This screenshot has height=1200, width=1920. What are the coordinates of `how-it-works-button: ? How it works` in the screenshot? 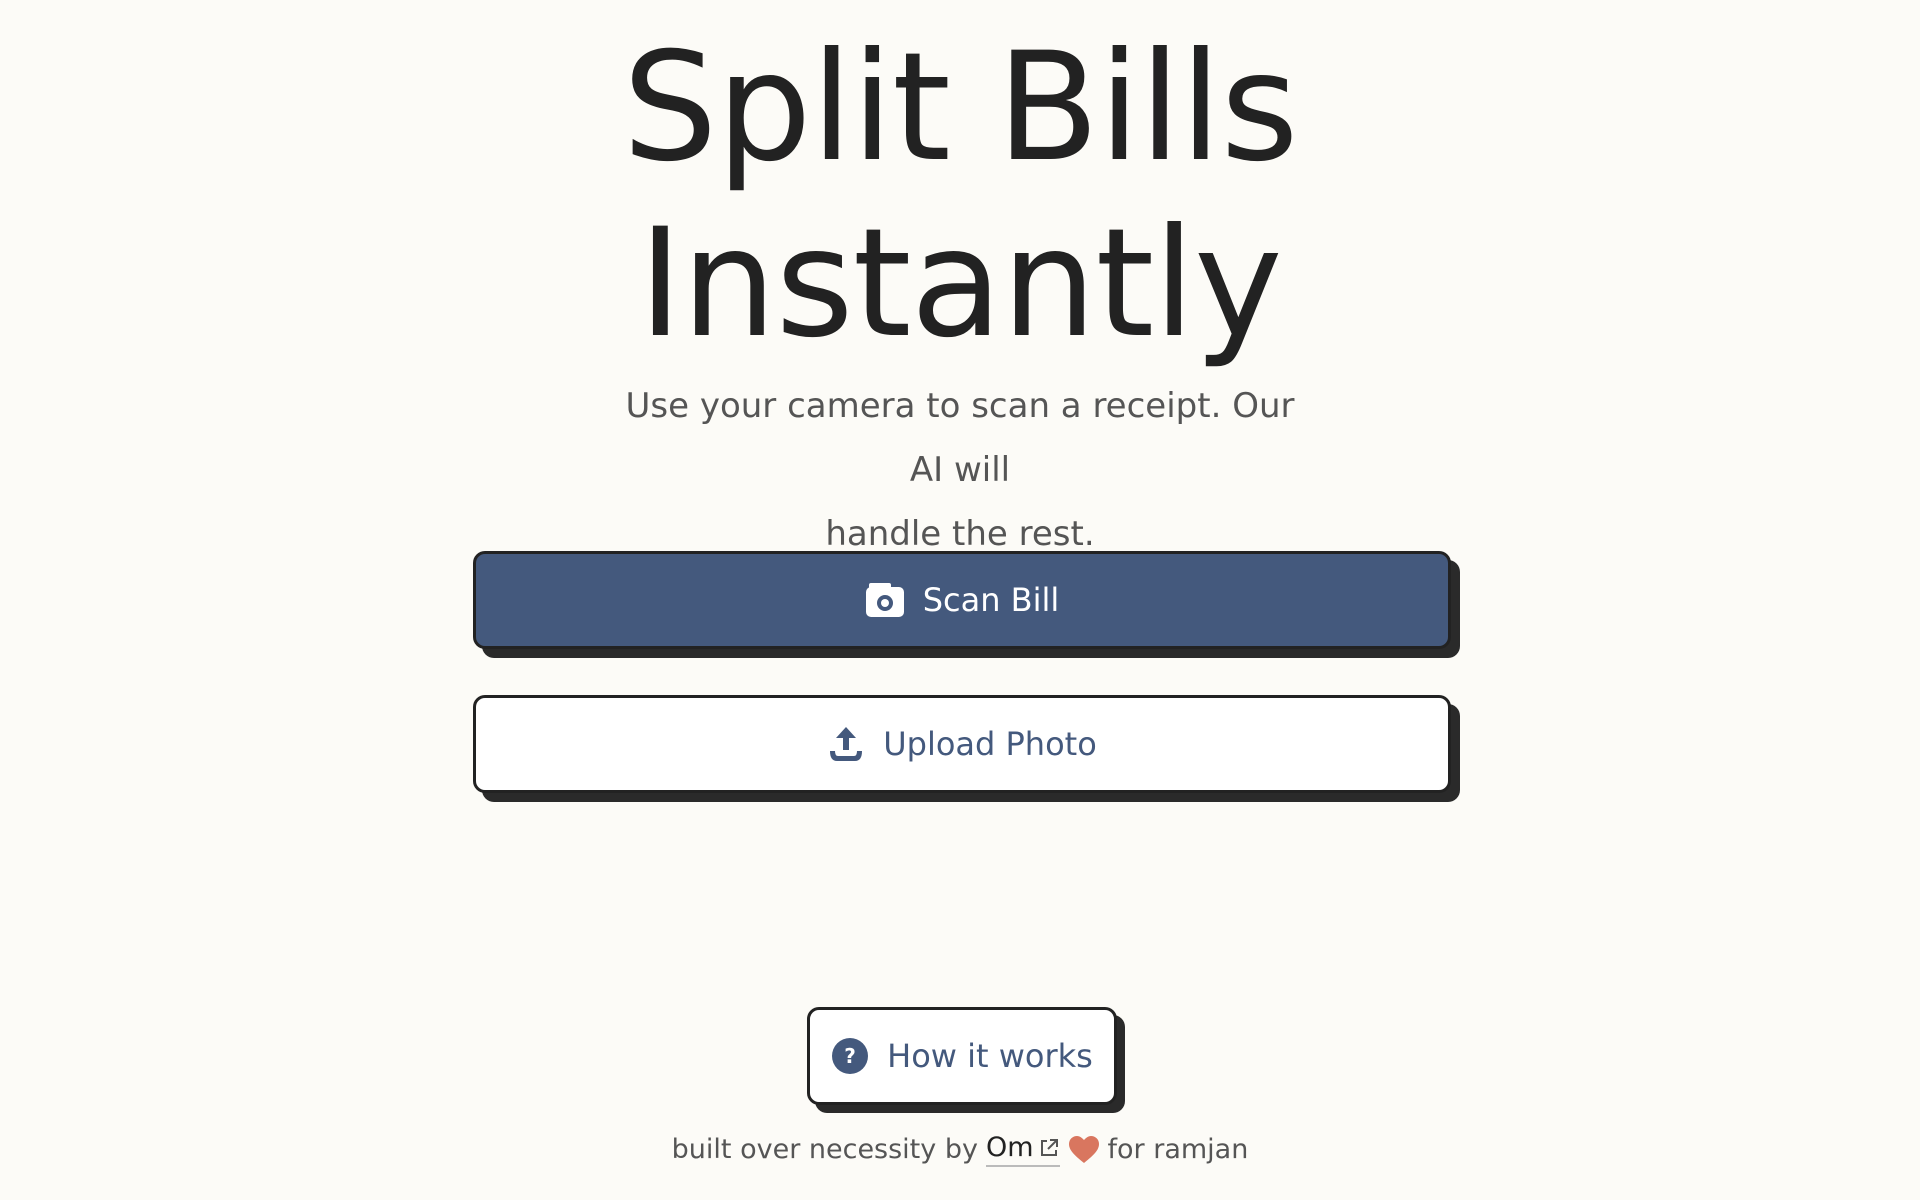 It's located at (962, 1056).